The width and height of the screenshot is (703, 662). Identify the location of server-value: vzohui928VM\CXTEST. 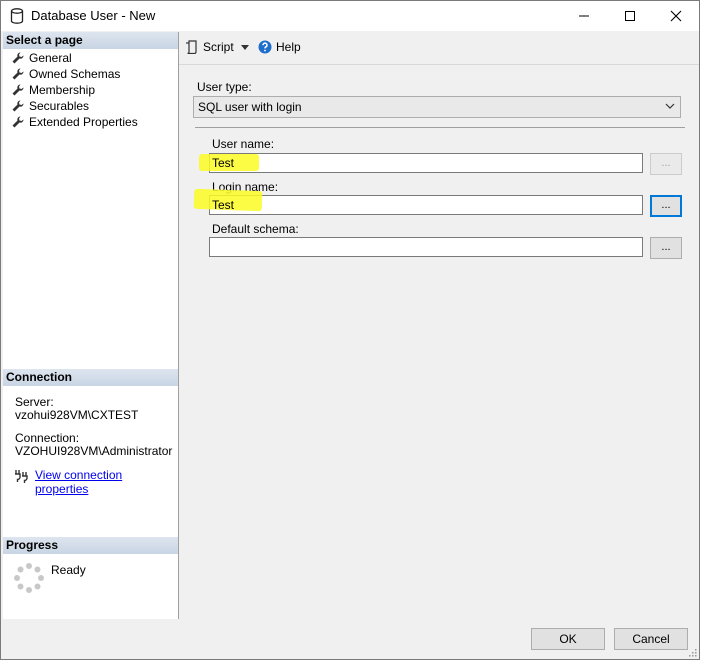
(77, 415).